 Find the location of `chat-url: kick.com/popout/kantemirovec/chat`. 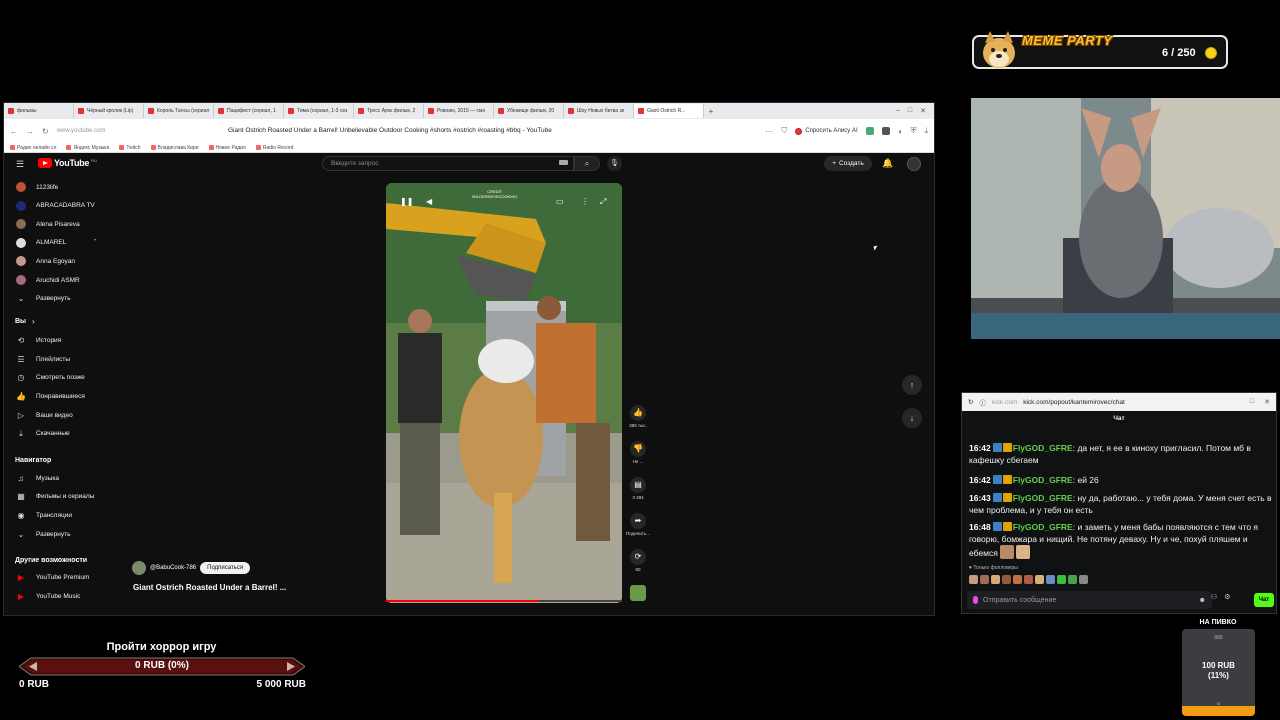

chat-url: kick.com/popout/kantemirovec/chat is located at coordinates (1074, 402).